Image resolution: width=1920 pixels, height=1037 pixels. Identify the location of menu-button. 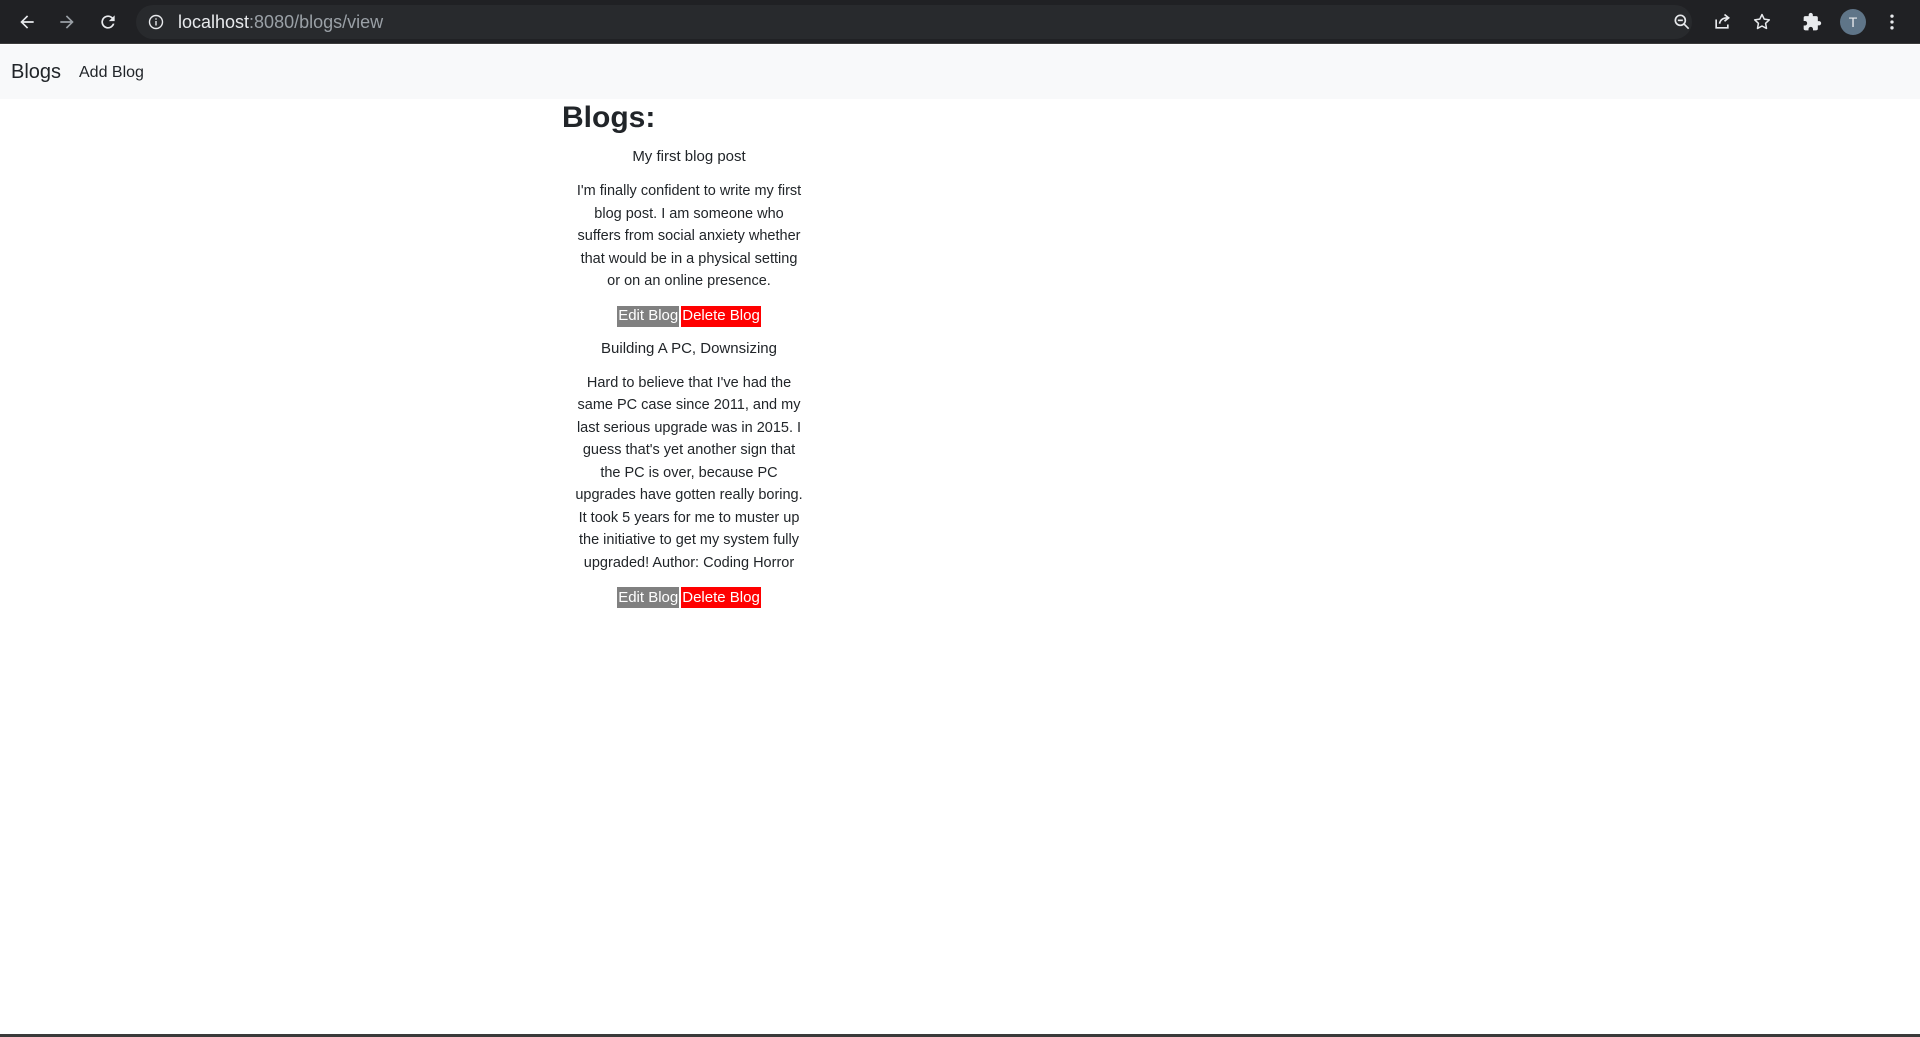
(1892, 22).